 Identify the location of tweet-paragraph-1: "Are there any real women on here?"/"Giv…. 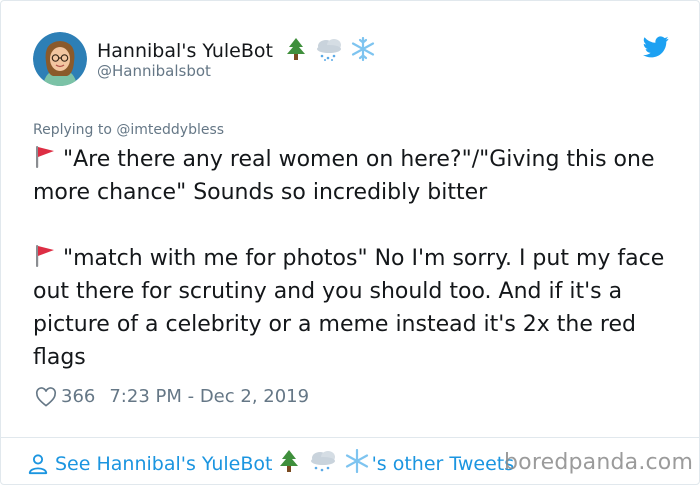
(353, 176).